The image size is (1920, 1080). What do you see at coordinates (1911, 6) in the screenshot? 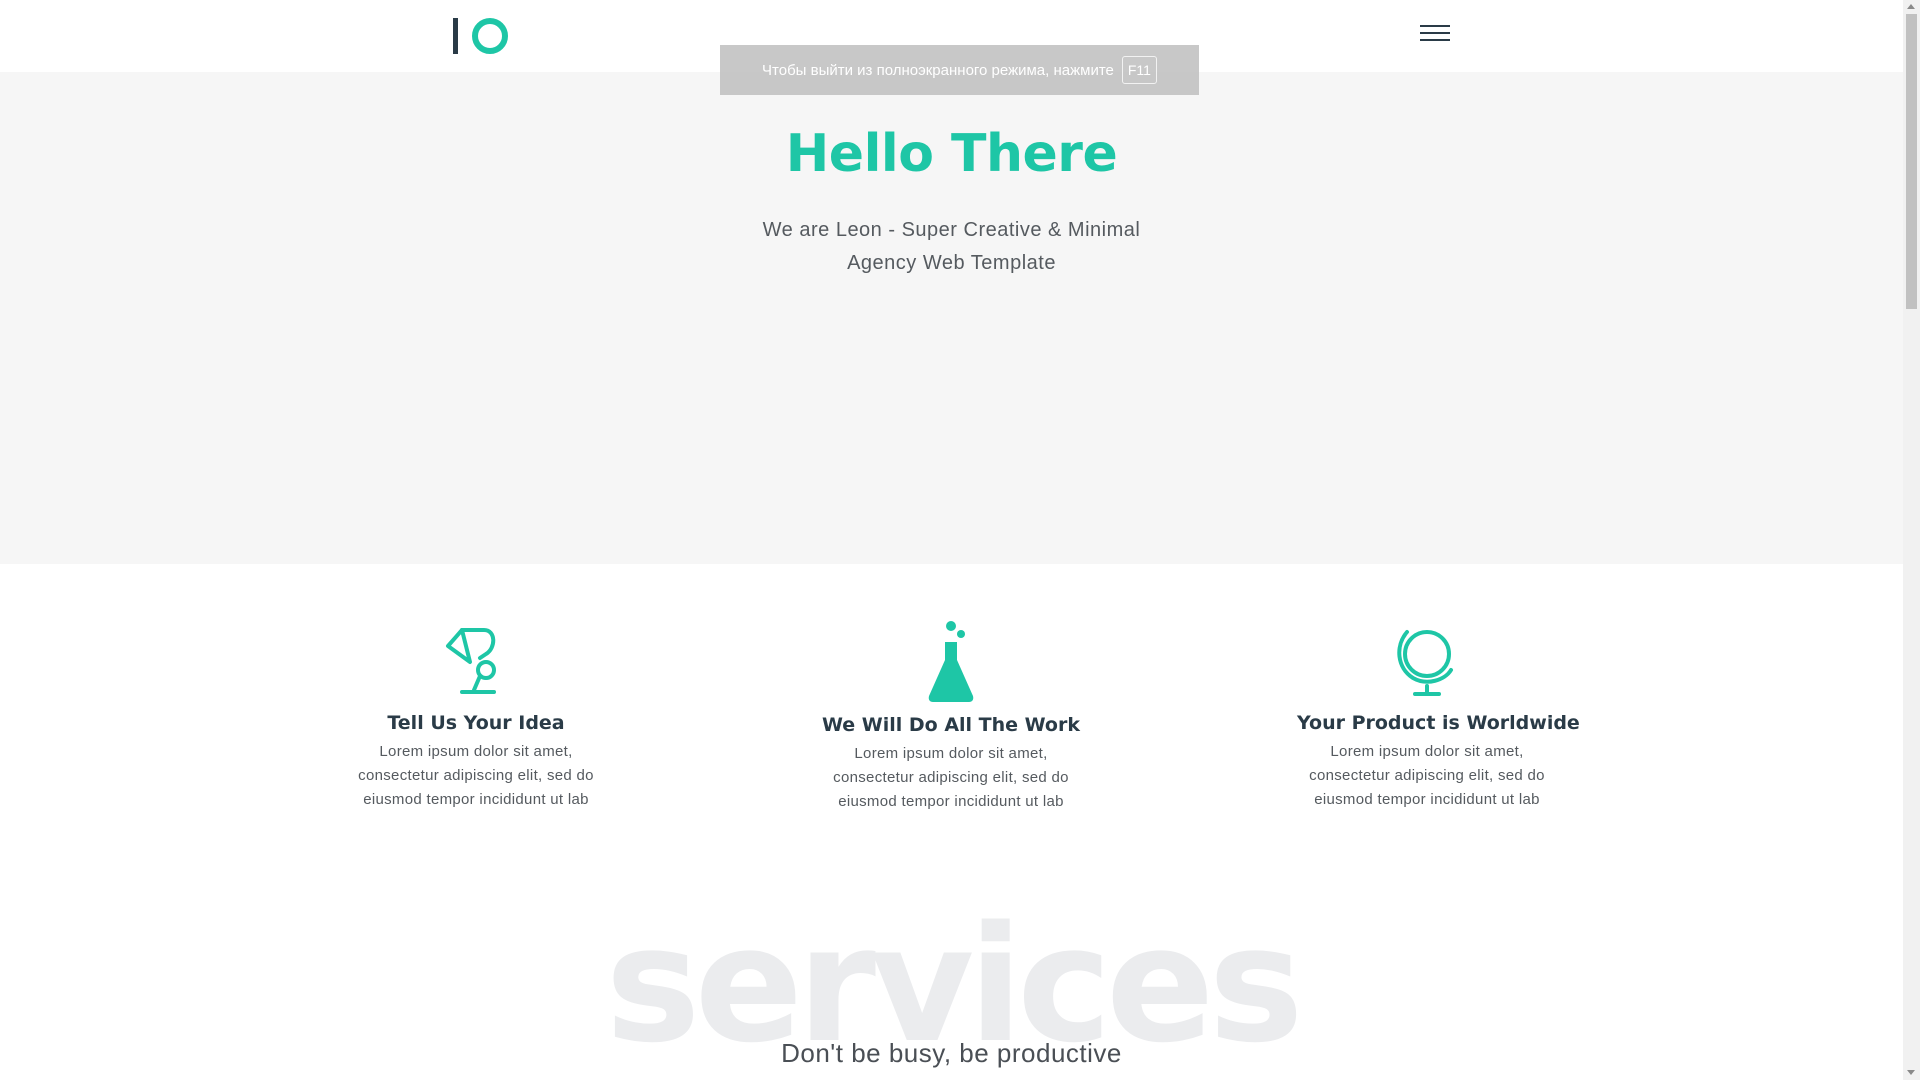
I see `scroll-up-arrow-icon` at bounding box center [1911, 6].